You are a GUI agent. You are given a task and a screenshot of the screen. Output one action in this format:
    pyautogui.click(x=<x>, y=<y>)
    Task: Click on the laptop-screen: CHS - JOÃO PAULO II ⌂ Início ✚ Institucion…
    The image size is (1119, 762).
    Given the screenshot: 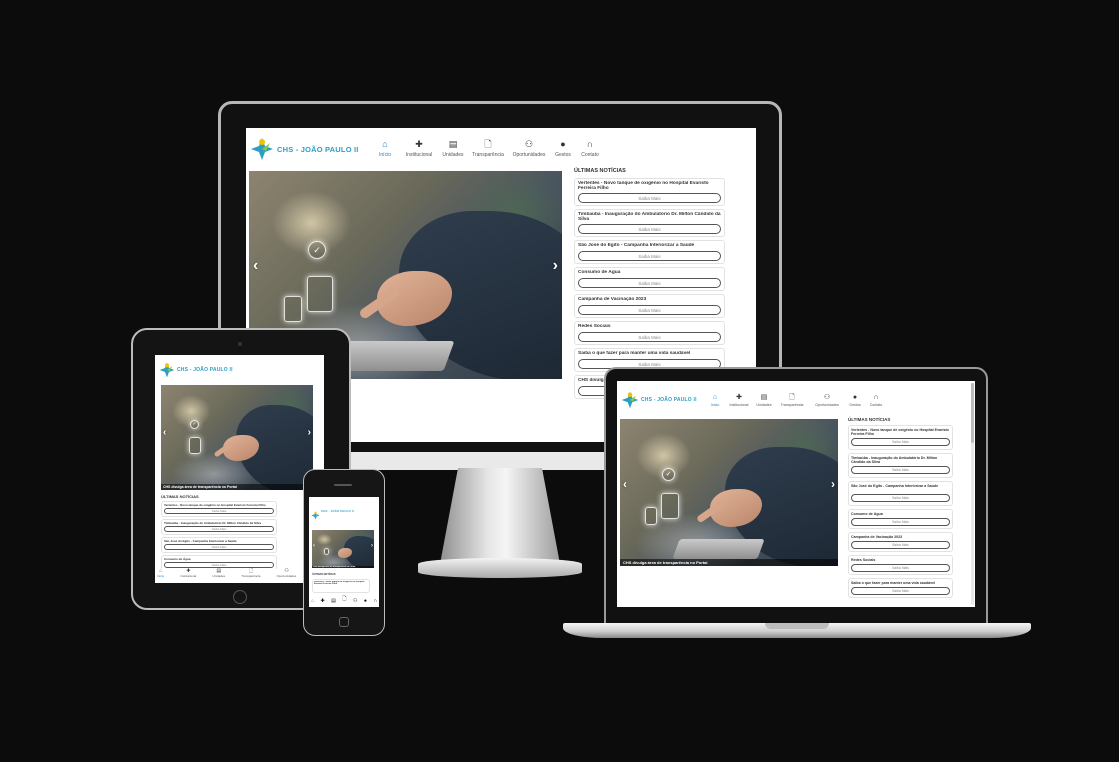 What is the action you would take?
    pyautogui.click(x=796, y=494)
    